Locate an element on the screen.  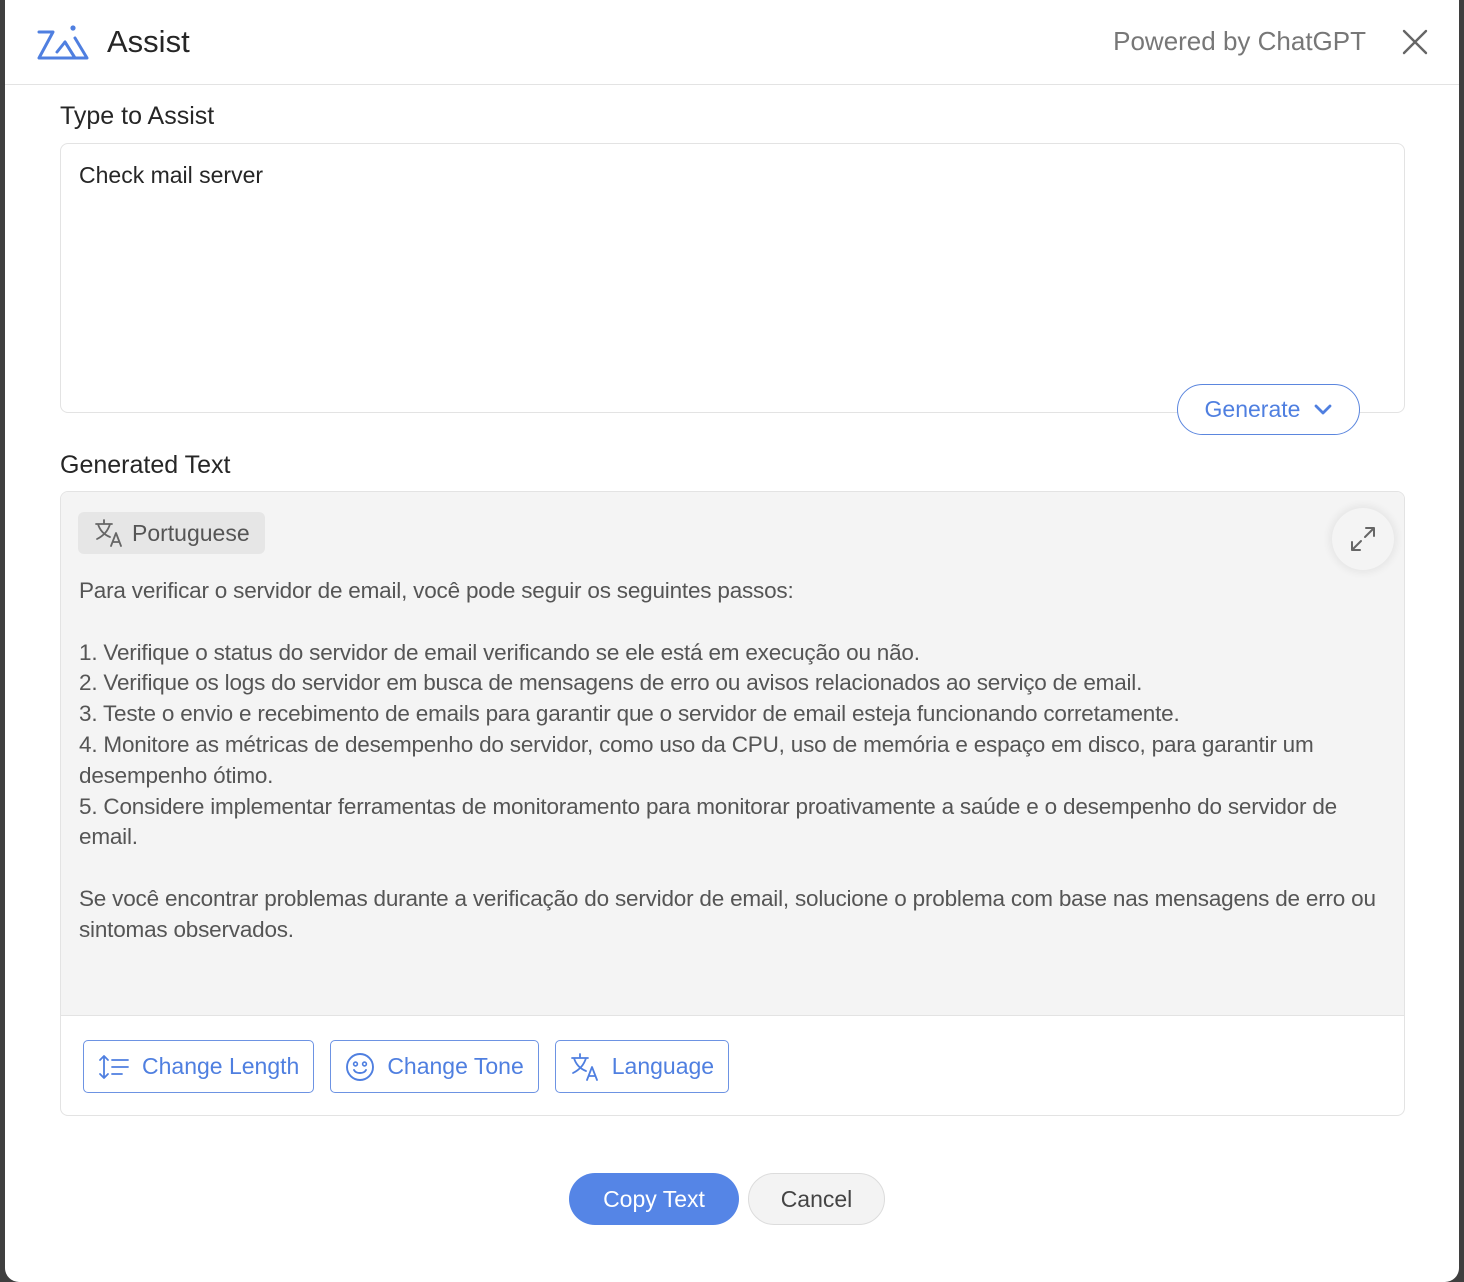
language-chip: Portuguese is located at coordinates (171, 533).